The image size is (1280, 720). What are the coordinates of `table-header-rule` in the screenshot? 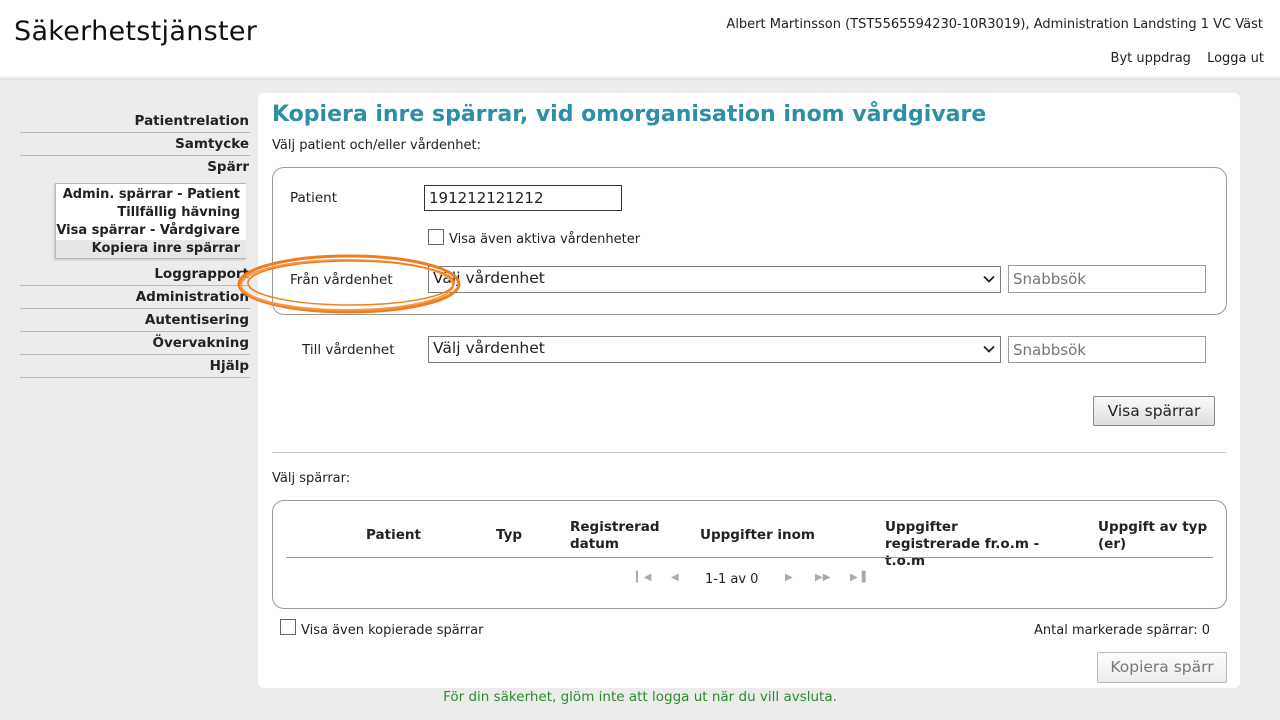 It's located at (749, 557).